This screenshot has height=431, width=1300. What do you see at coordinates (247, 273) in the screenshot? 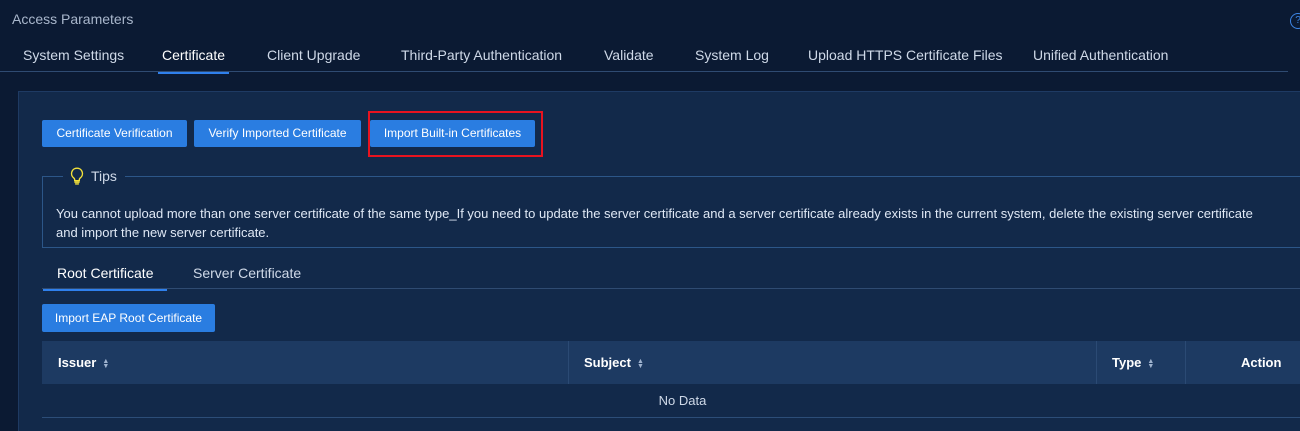
I see `tab-server-certificate: Server Certificate` at bounding box center [247, 273].